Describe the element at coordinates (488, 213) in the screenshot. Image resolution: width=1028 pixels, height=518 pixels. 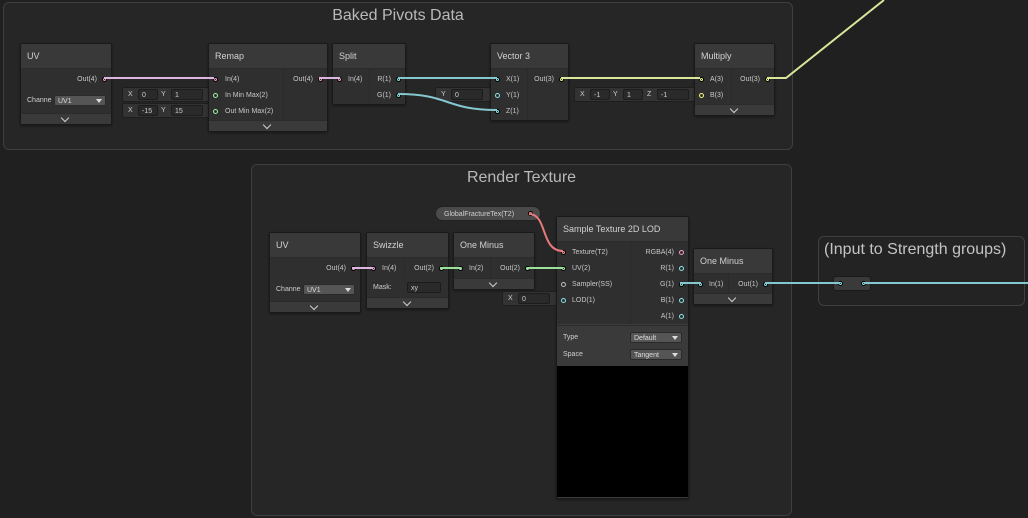
I see `texture-property-node: GlobalFractureTex(T2)` at that location.